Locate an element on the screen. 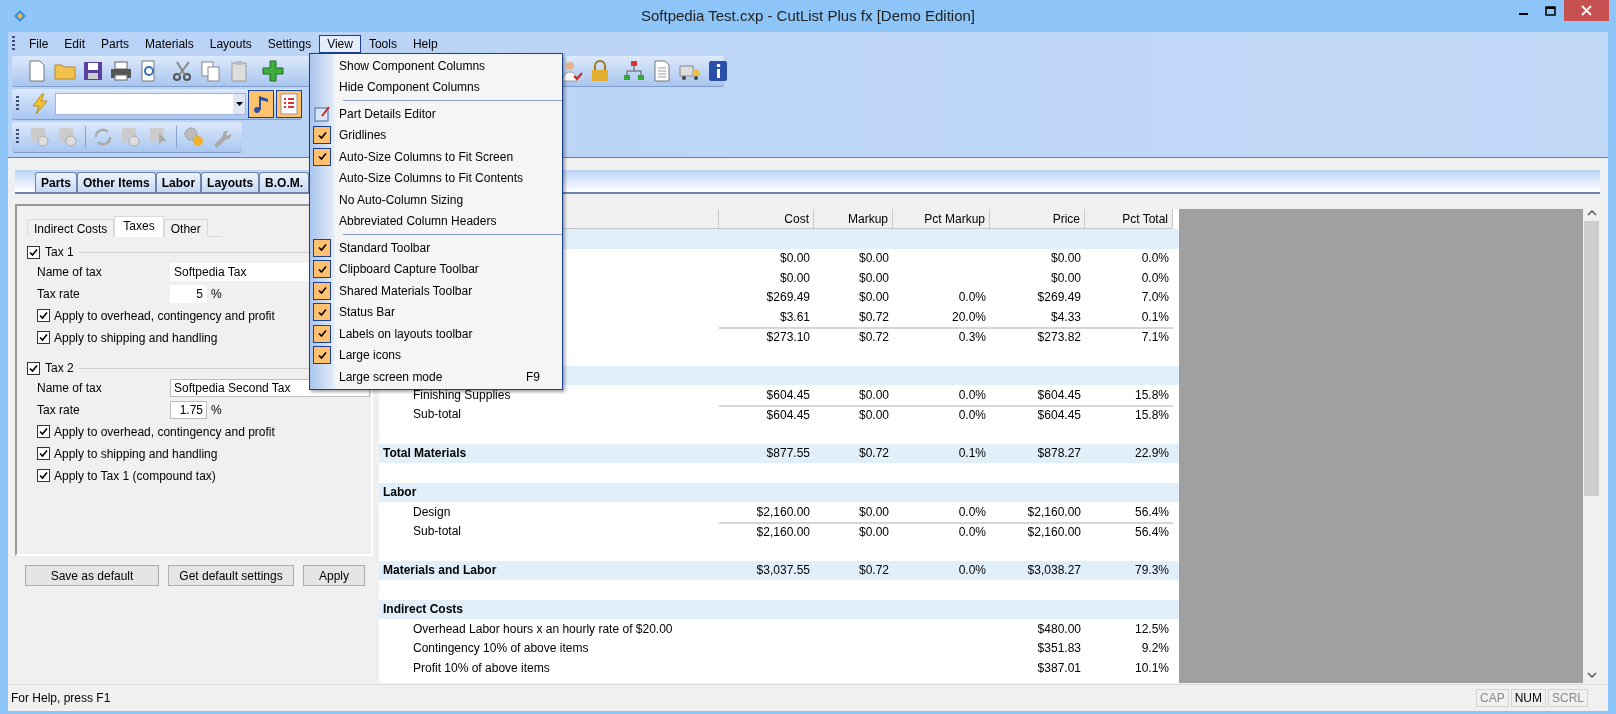 Image resolution: width=1616 pixels, height=714 pixels. table-cell: 10.1% is located at coordinates (1151, 667).